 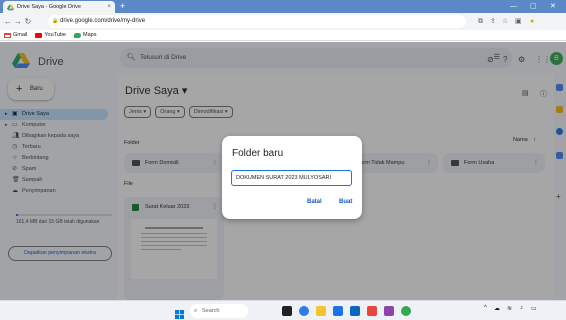 I want to click on gmail-icon, so click(x=7, y=35).